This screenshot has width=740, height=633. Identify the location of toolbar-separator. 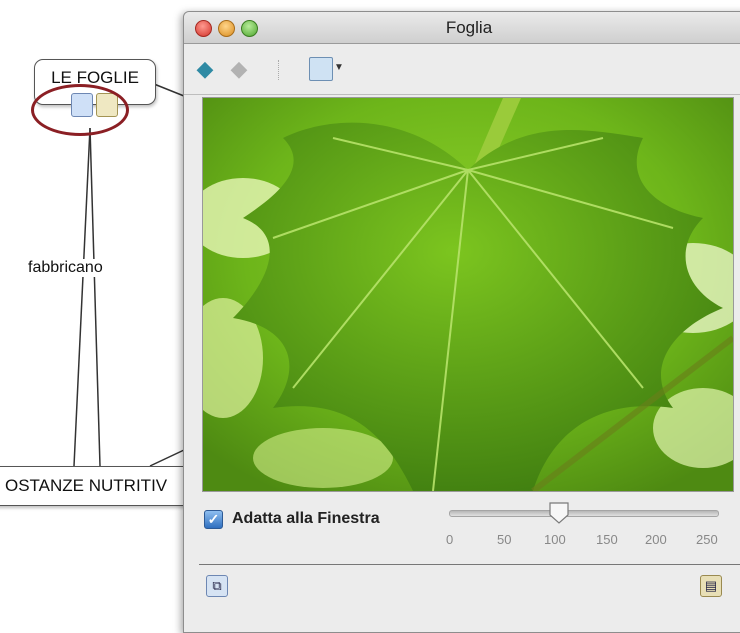
(279, 70).